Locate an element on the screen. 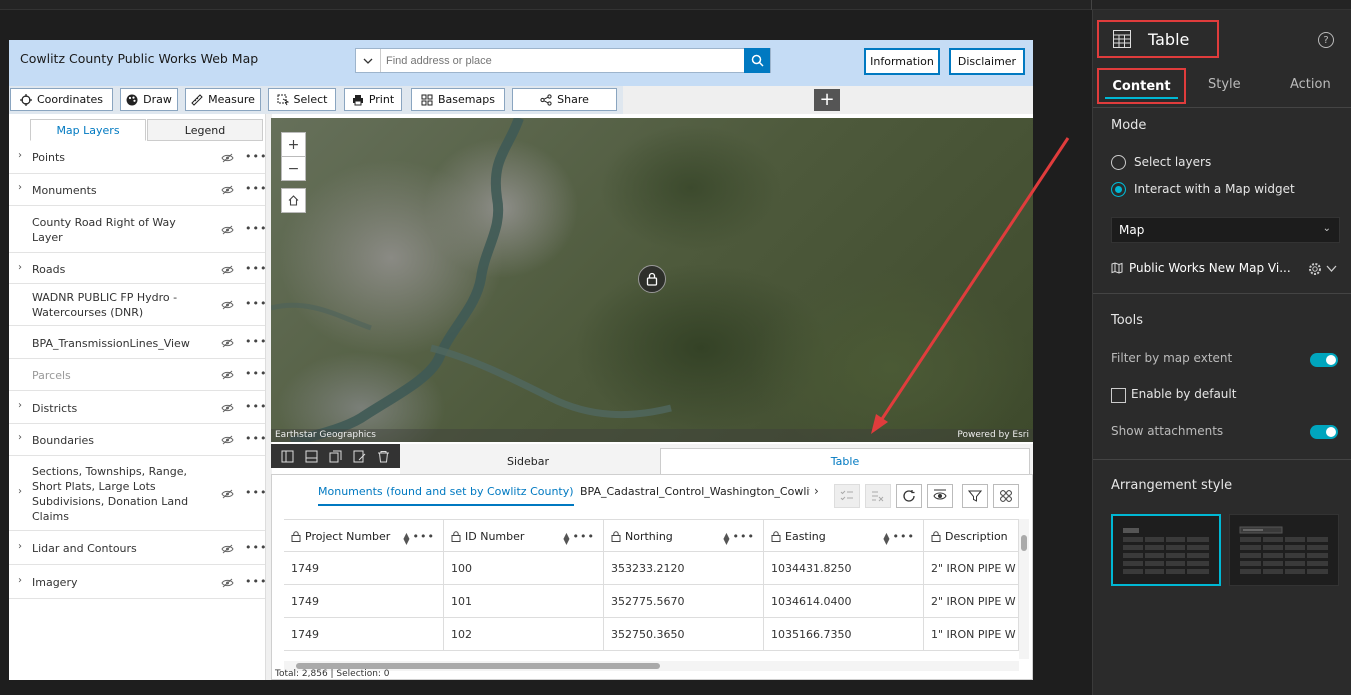 The image size is (1351, 695). horizontal-scrollbar is located at coordinates (651, 666).